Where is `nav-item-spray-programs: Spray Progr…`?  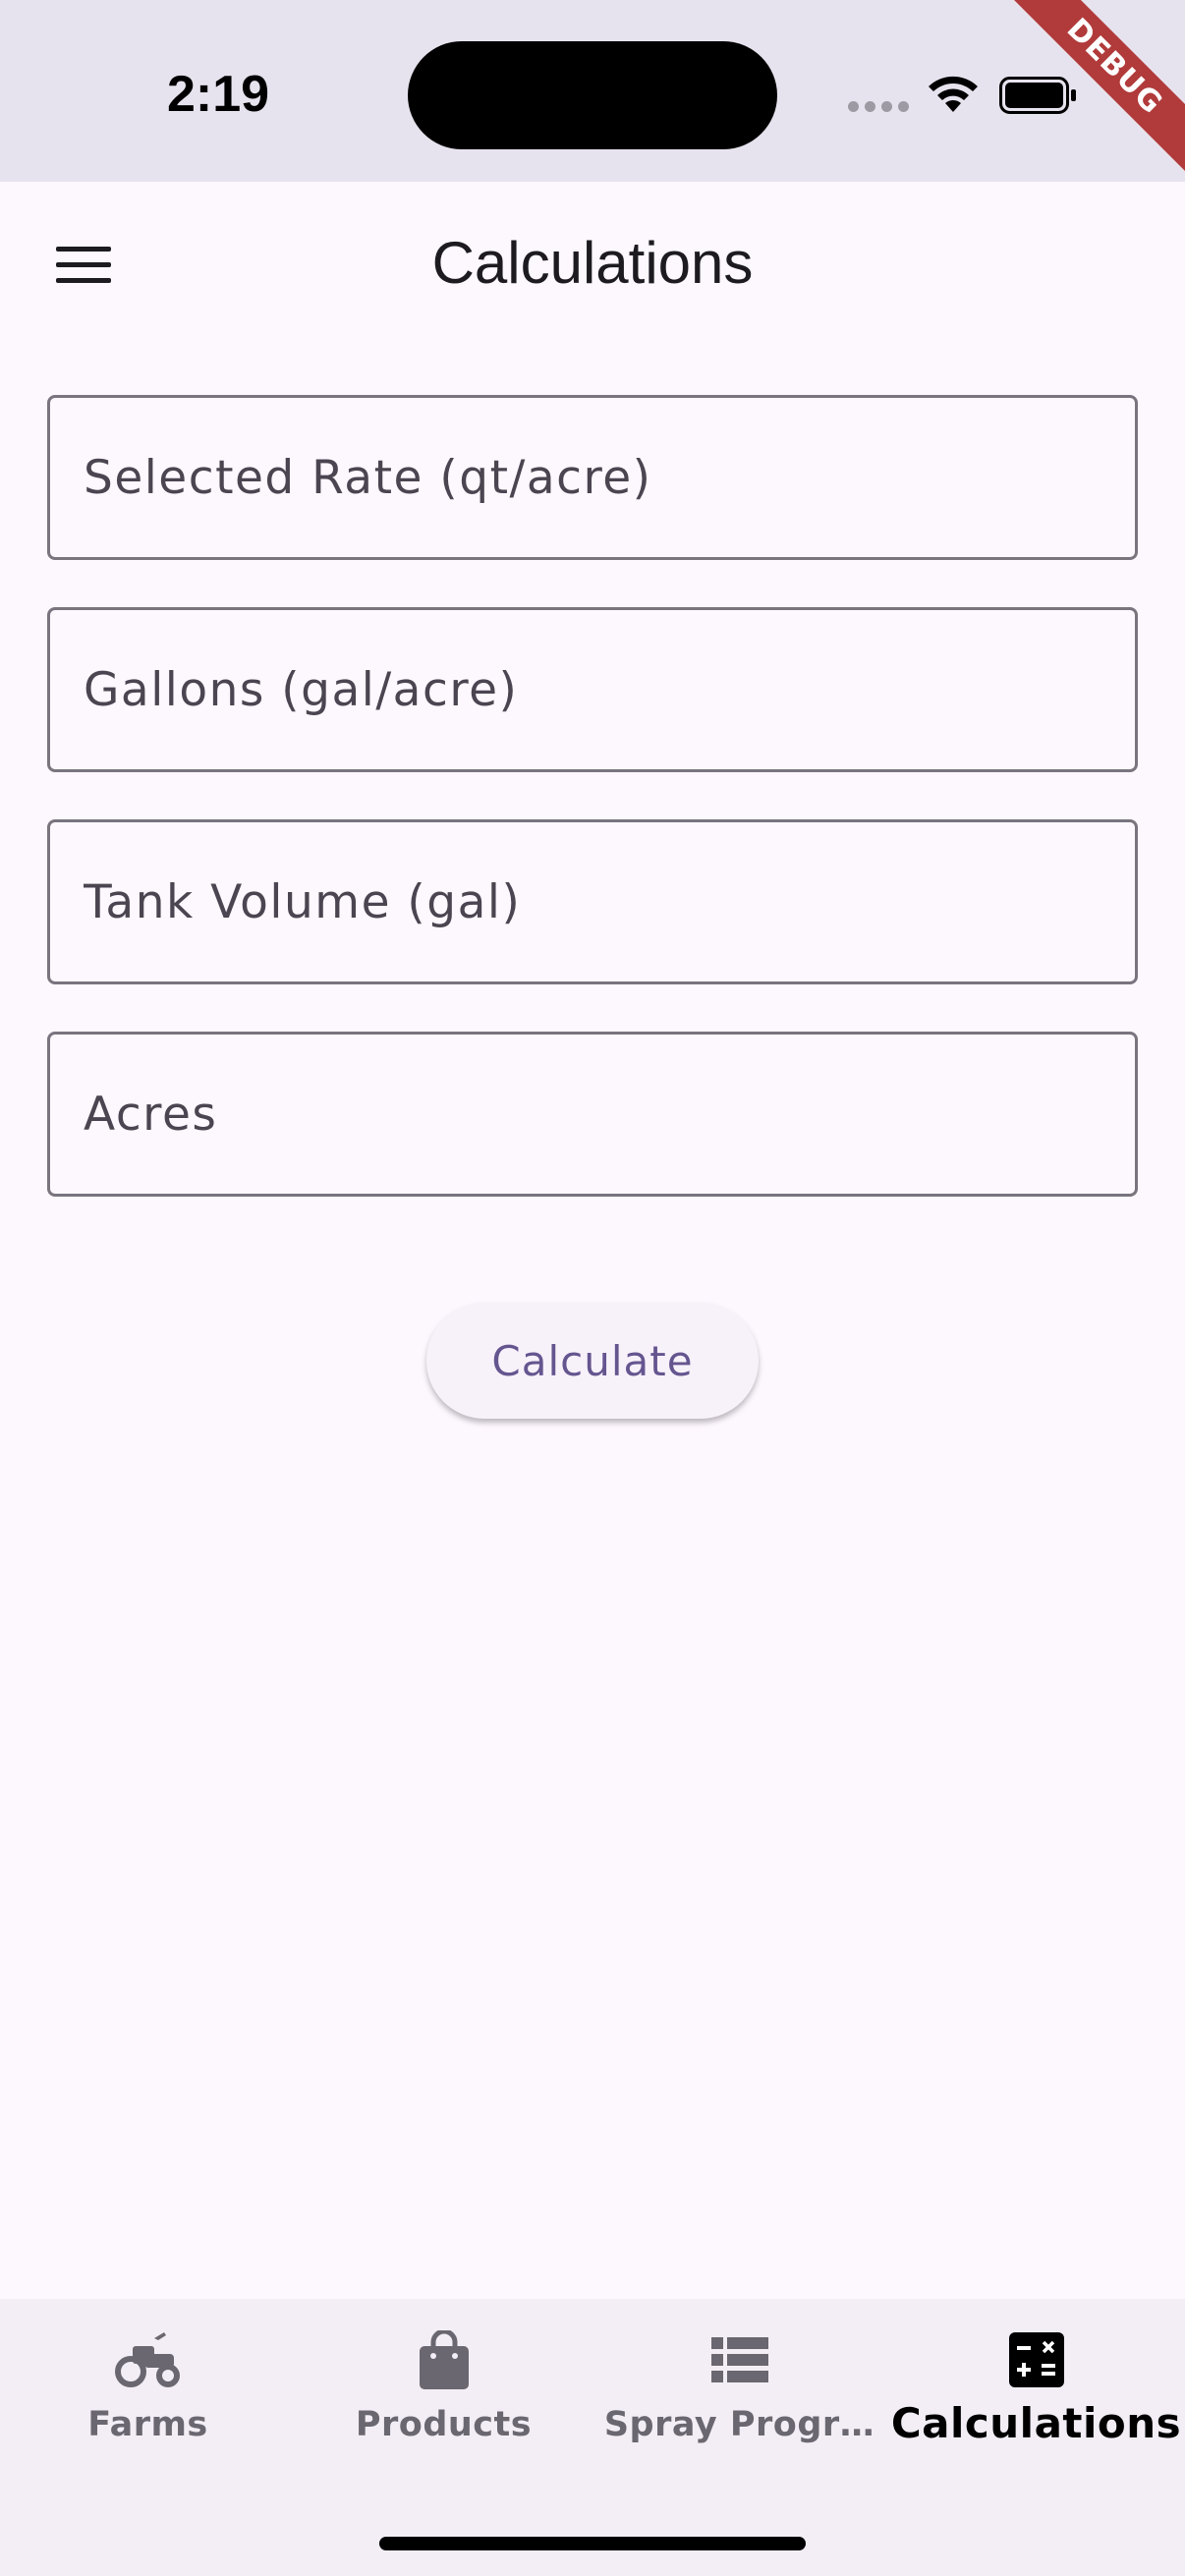 nav-item-spray-programs: Spray Progr… is located at coordinates (740, 2397).